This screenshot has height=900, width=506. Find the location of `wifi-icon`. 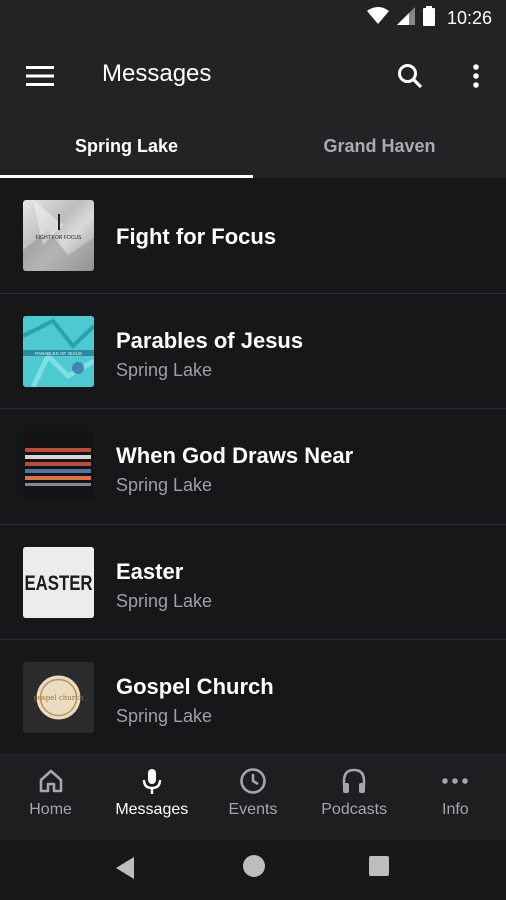

wifi-icon is located at coordinates (377, 18).